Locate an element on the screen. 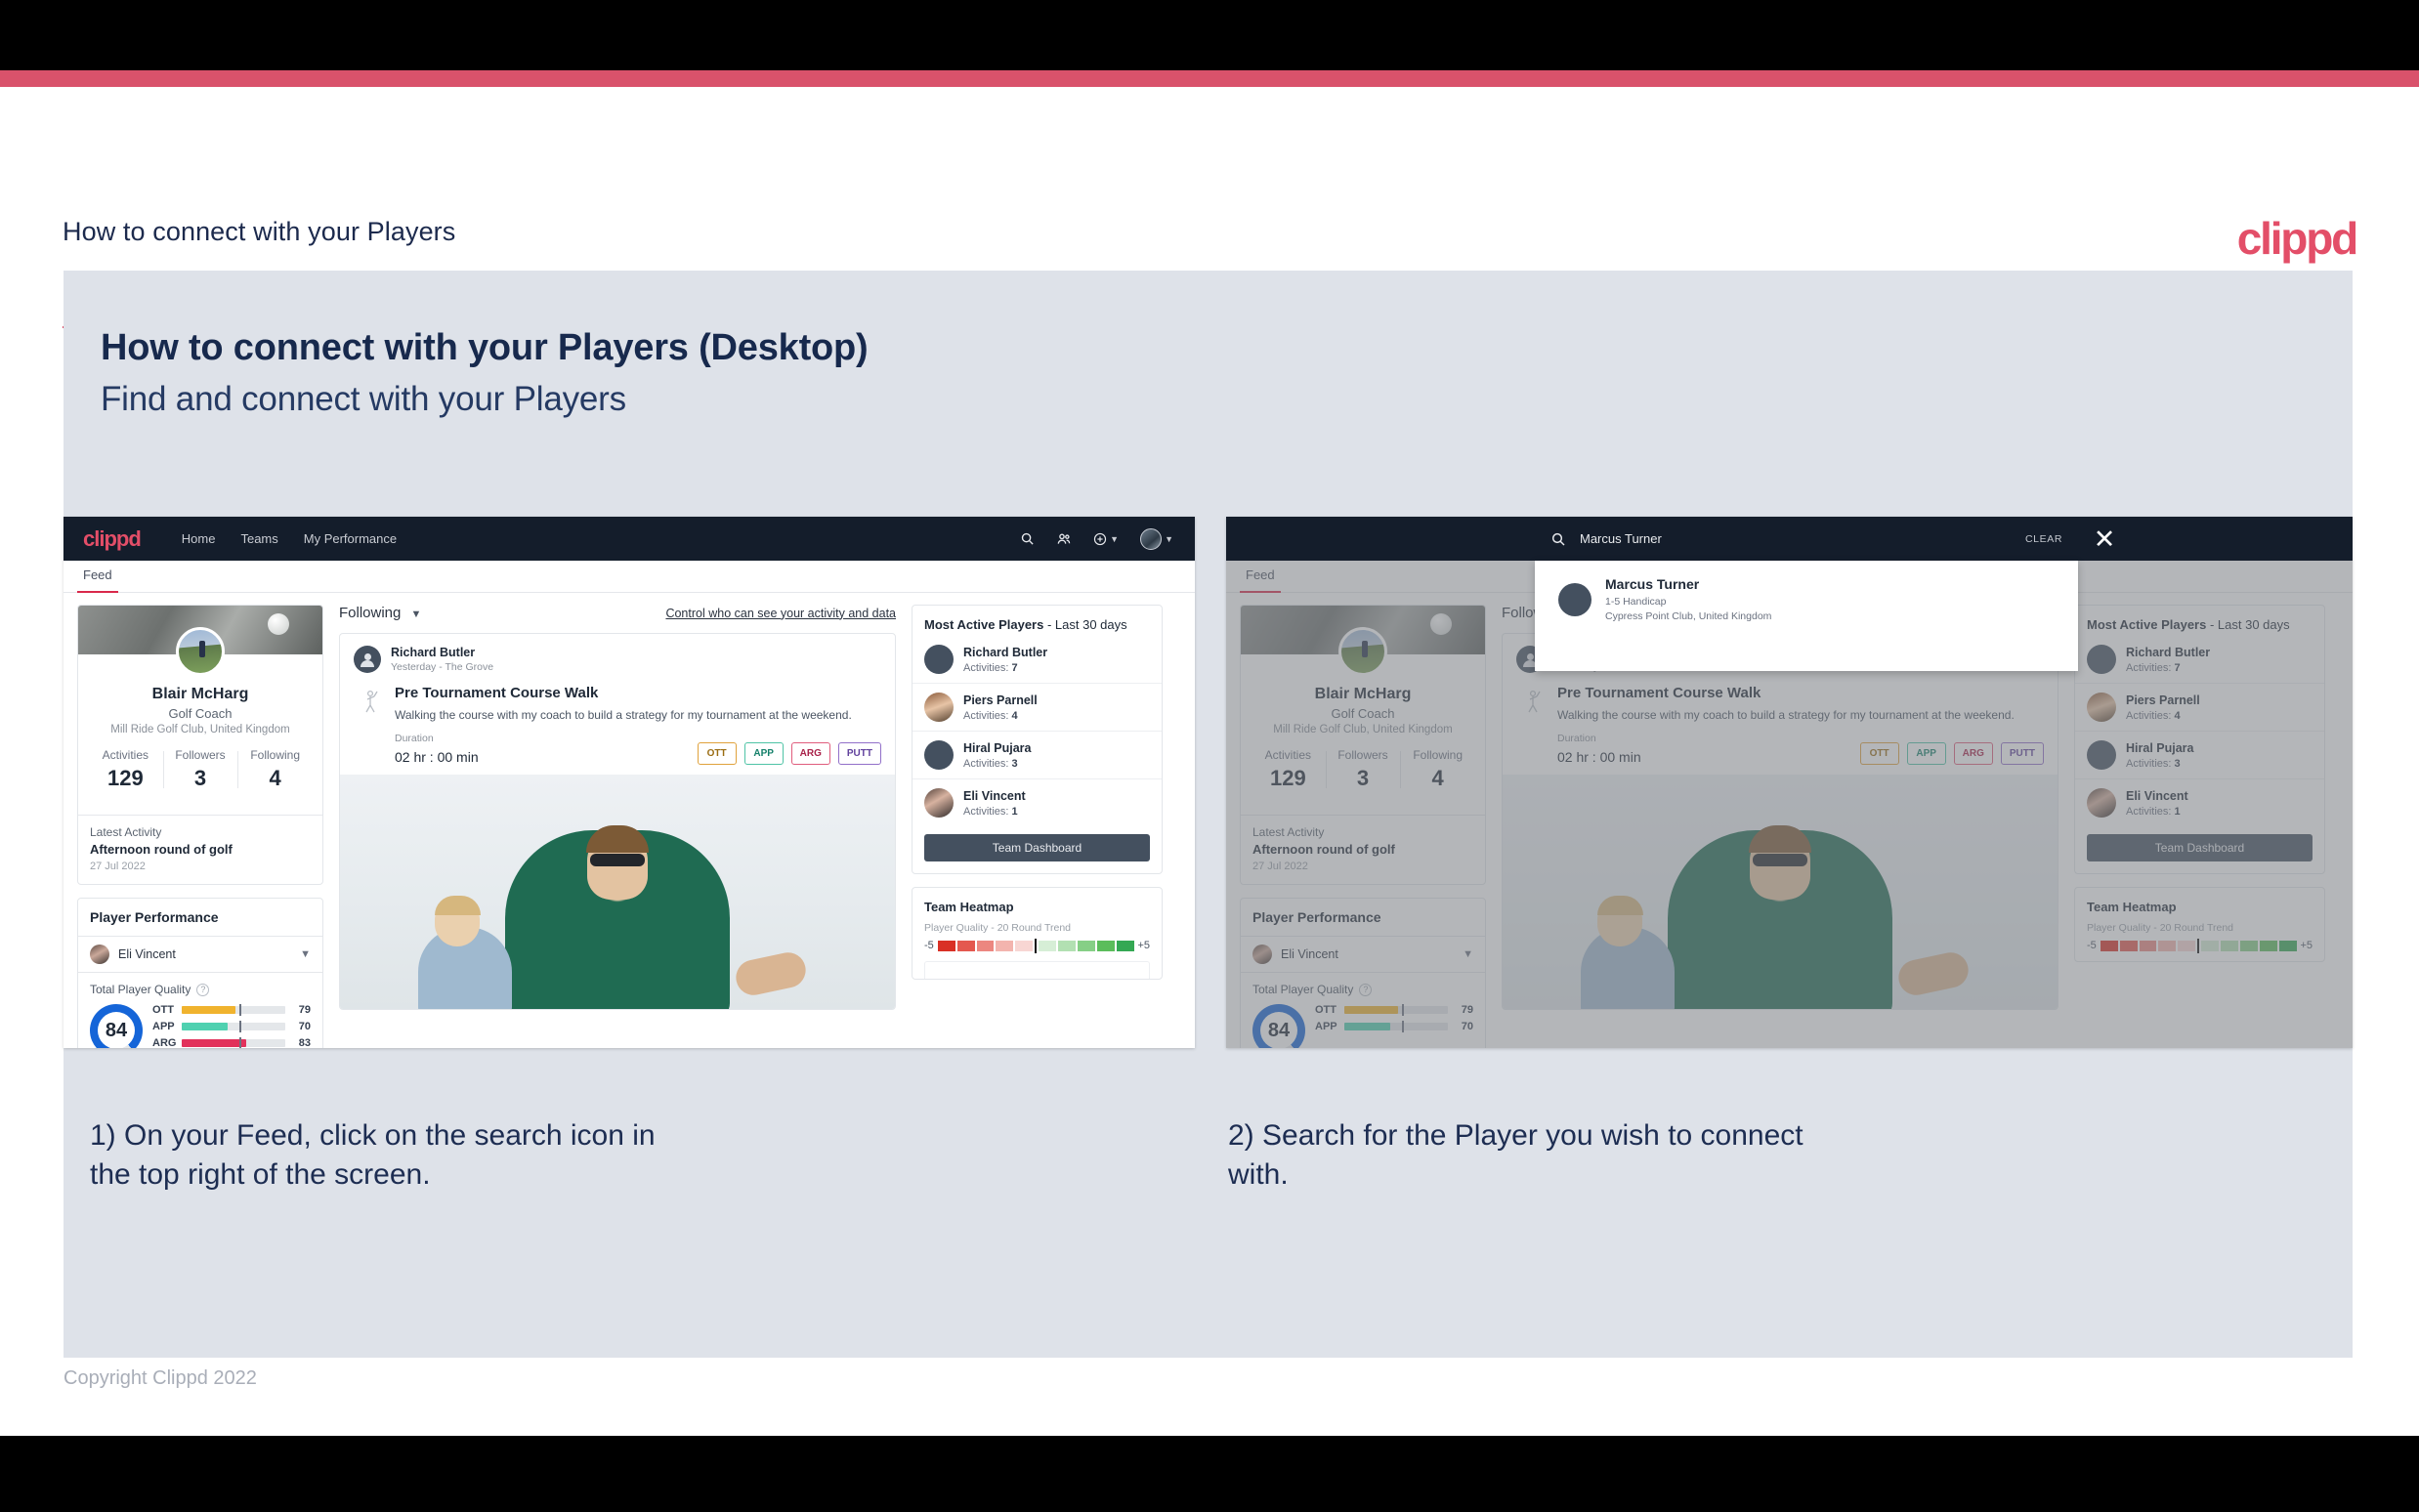  app-brand-logo: clippd is located at coordinates (112, 539).